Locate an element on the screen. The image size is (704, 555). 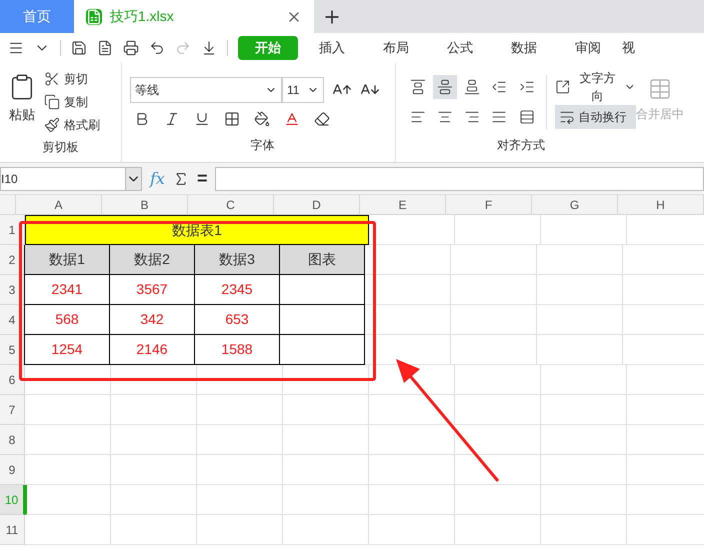
column-header: D is located at coordinates (317, 204).